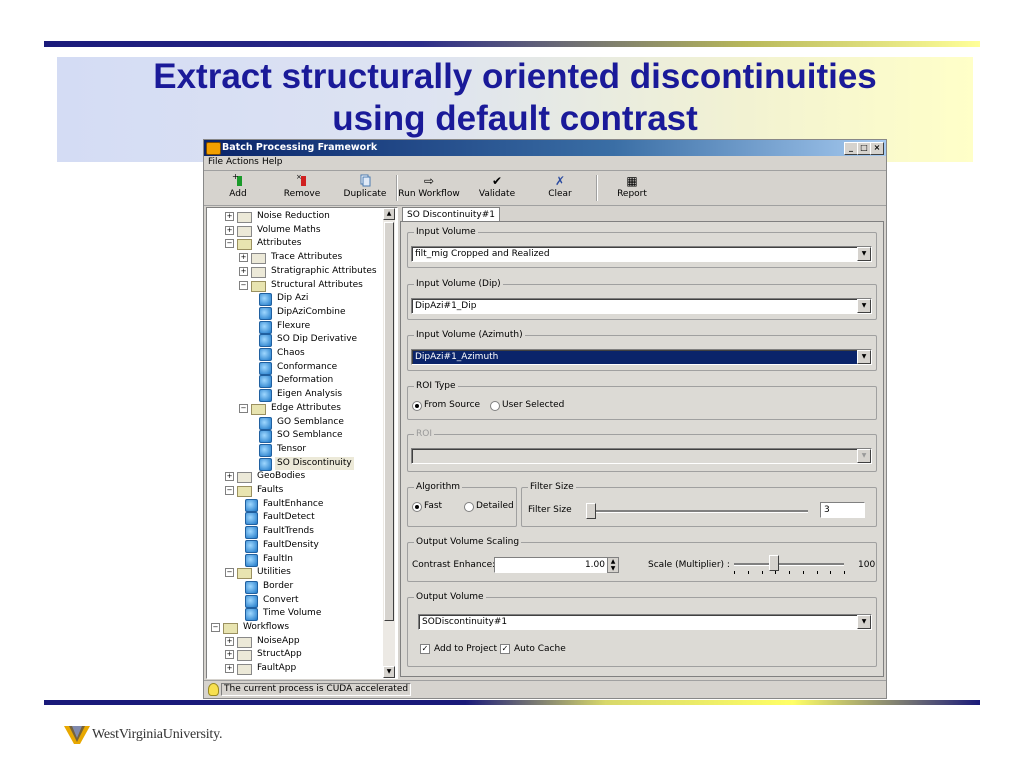  I want to click on tree-node: Convert, so click(294, 601).